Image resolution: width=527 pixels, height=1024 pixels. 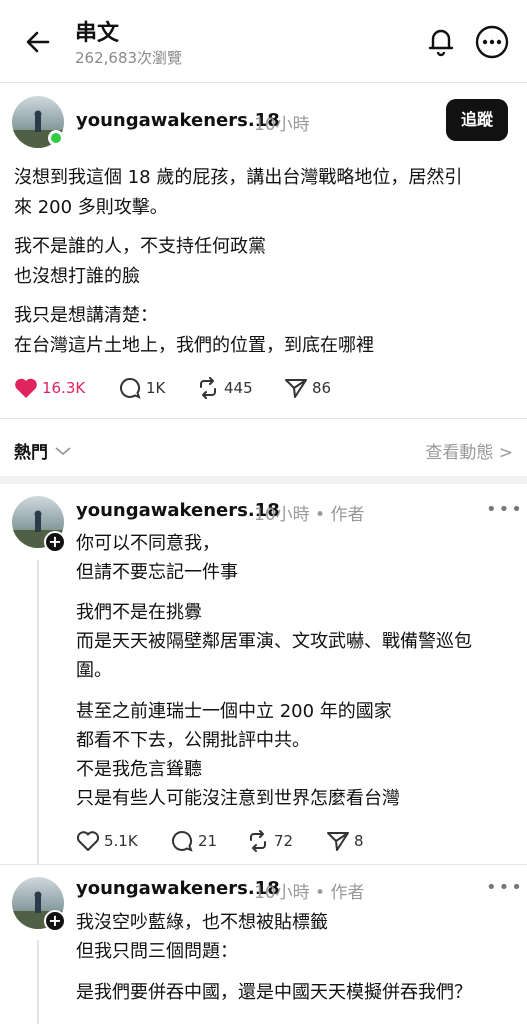 I want to click on post-paragraph: 我不是誰的人，不支持任何政黨 也沒想打誰的臉, so click(x=140, y=261).